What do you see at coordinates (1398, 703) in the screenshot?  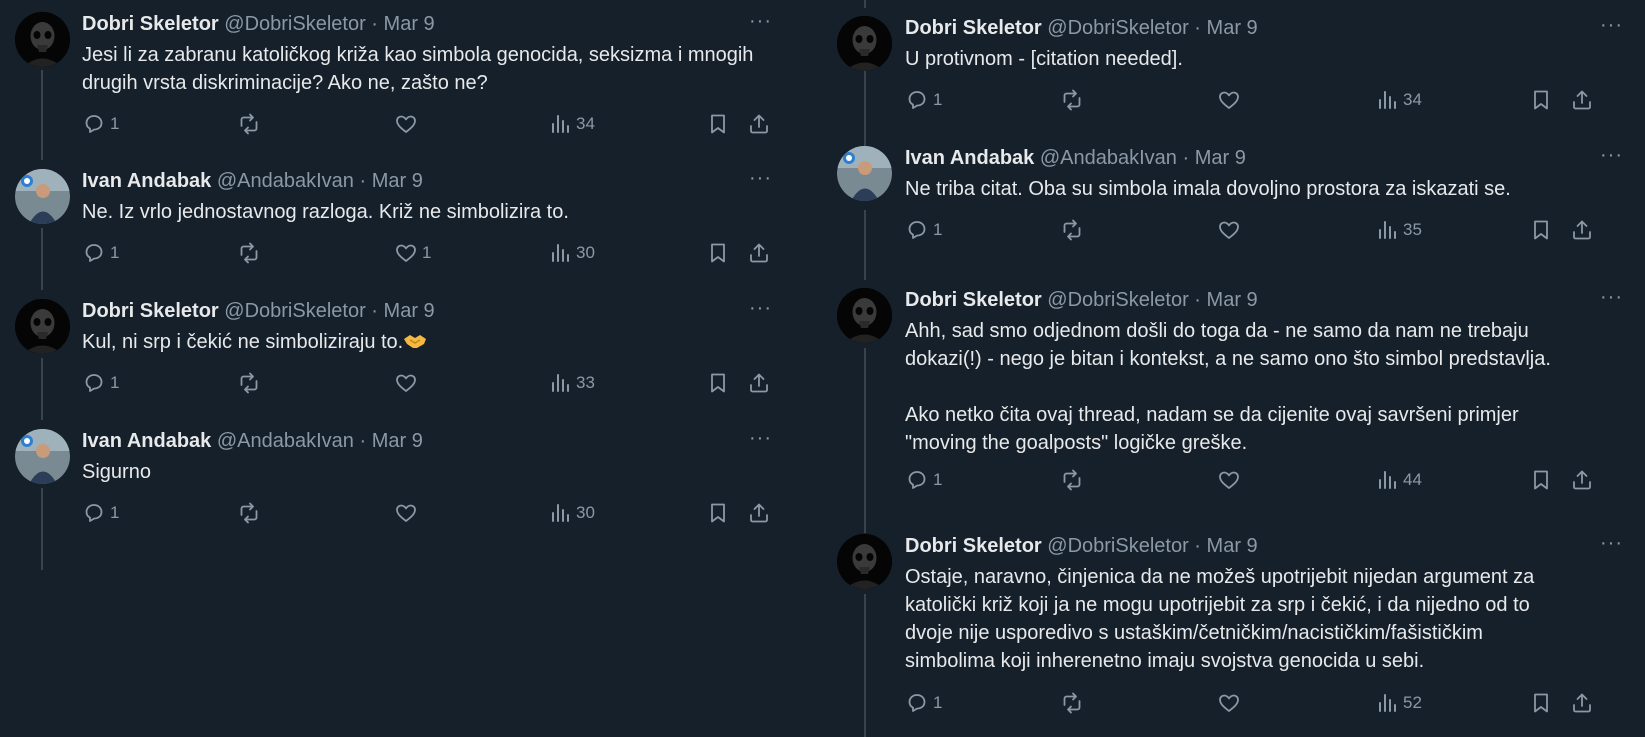 I see `views-button: 52` at bounding box center [1398, 703].